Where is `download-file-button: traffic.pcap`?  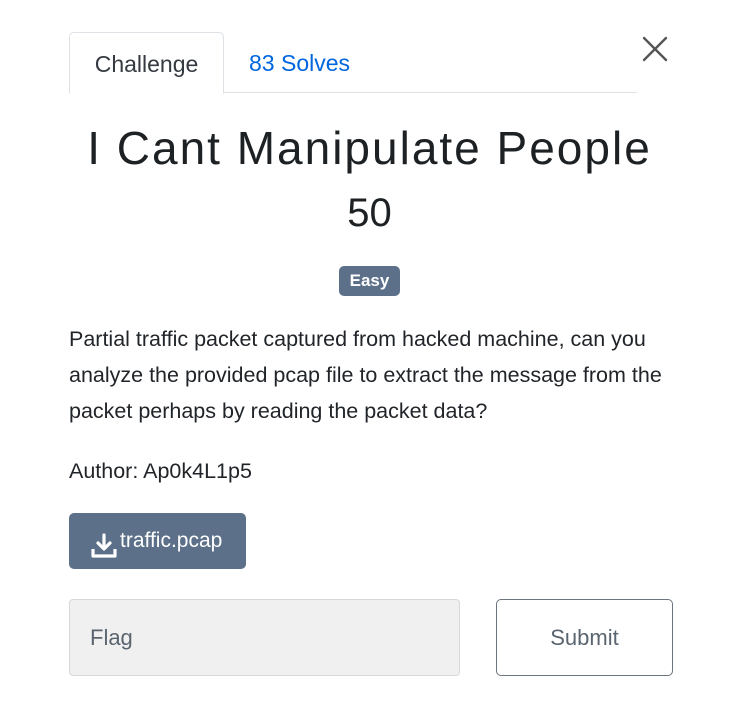
download-file-button: traffic.pcap is located at coordinates (157, 541).